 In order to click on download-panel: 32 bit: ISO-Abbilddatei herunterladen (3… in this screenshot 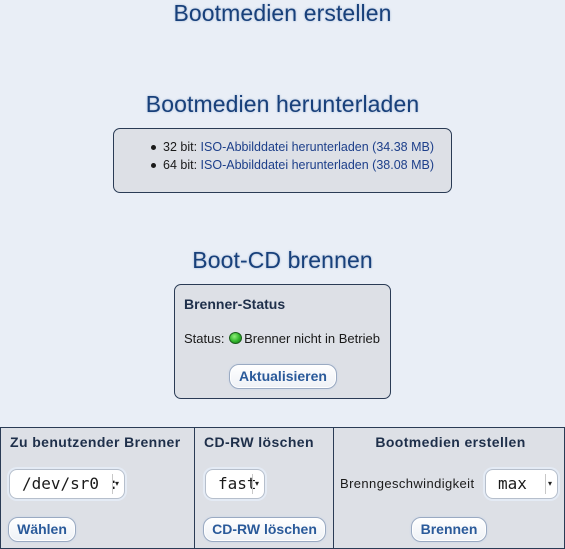, I will do `click(282, 160)`.